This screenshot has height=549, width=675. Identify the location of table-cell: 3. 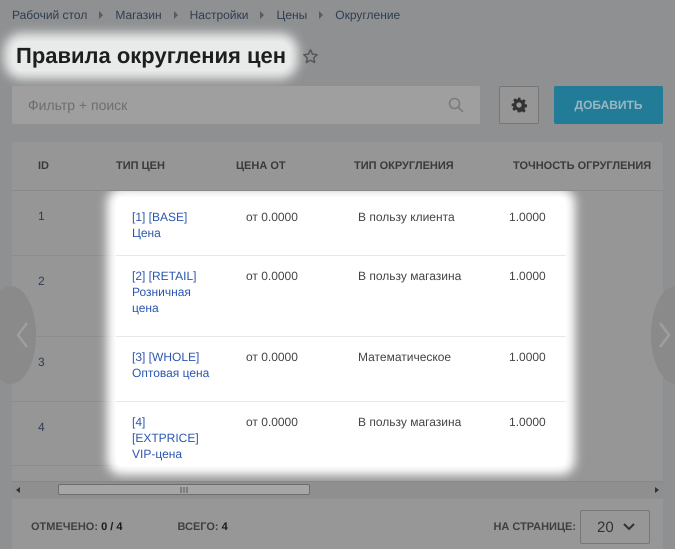
(41, 362).